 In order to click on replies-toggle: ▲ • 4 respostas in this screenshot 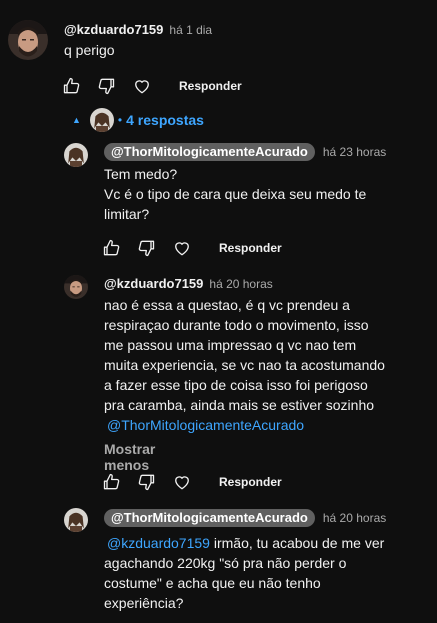, I will do `click(138, 120)`.